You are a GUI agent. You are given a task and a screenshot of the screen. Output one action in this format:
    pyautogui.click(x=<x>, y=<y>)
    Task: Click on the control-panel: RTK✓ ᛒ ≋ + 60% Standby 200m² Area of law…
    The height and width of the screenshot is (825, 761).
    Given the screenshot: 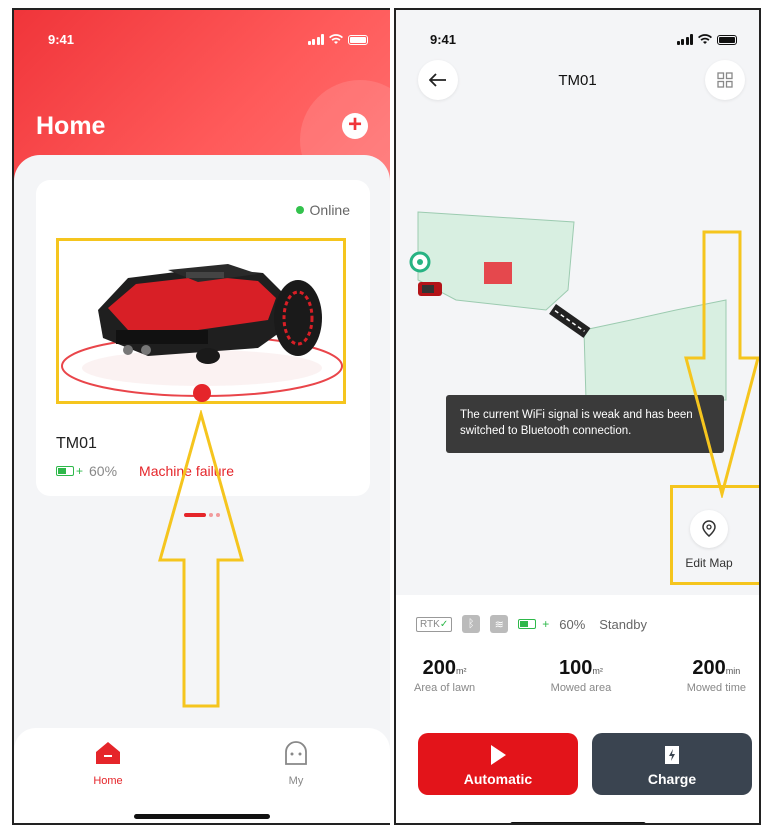 What is the action you would take?
    pyautogui.click(x=577, y=709)
    